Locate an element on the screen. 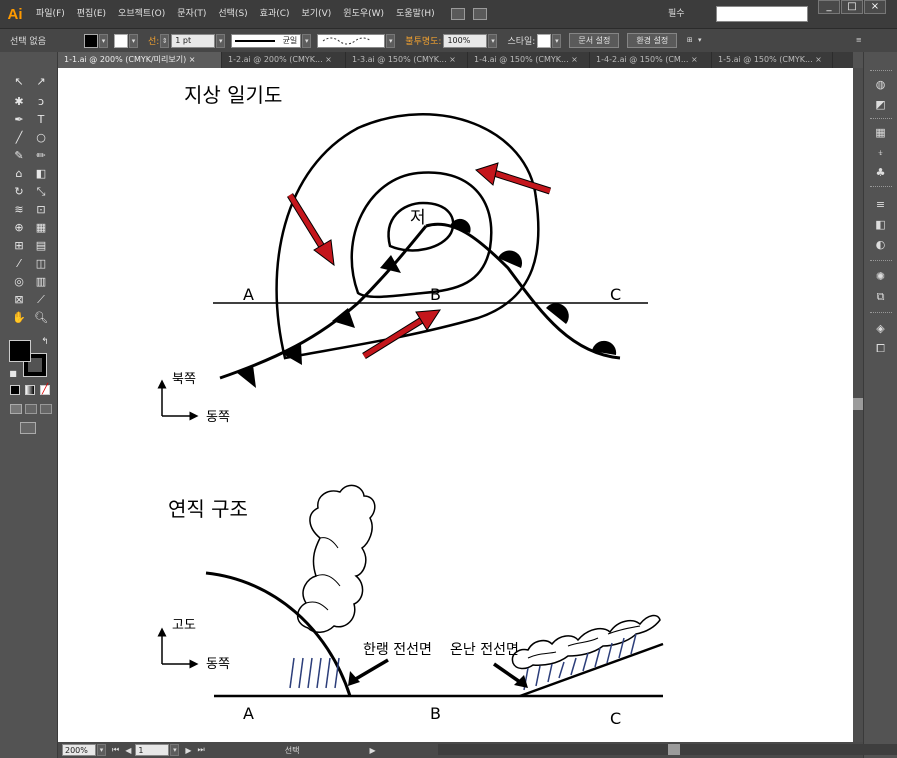 This screenshot has height=758, width=897. style-swatch is located at coordinates (544, 40).